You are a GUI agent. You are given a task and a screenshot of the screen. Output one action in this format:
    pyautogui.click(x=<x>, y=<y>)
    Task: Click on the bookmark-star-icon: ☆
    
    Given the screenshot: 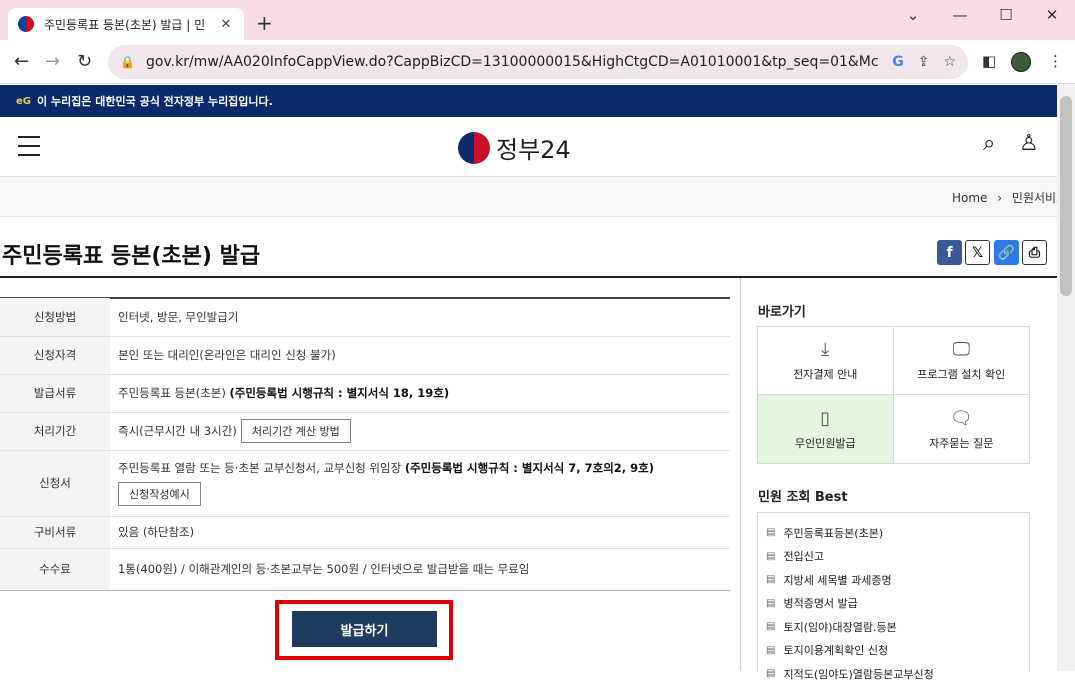 What is the action you would take?
    pyautogui.click(x=949, y=62)
    